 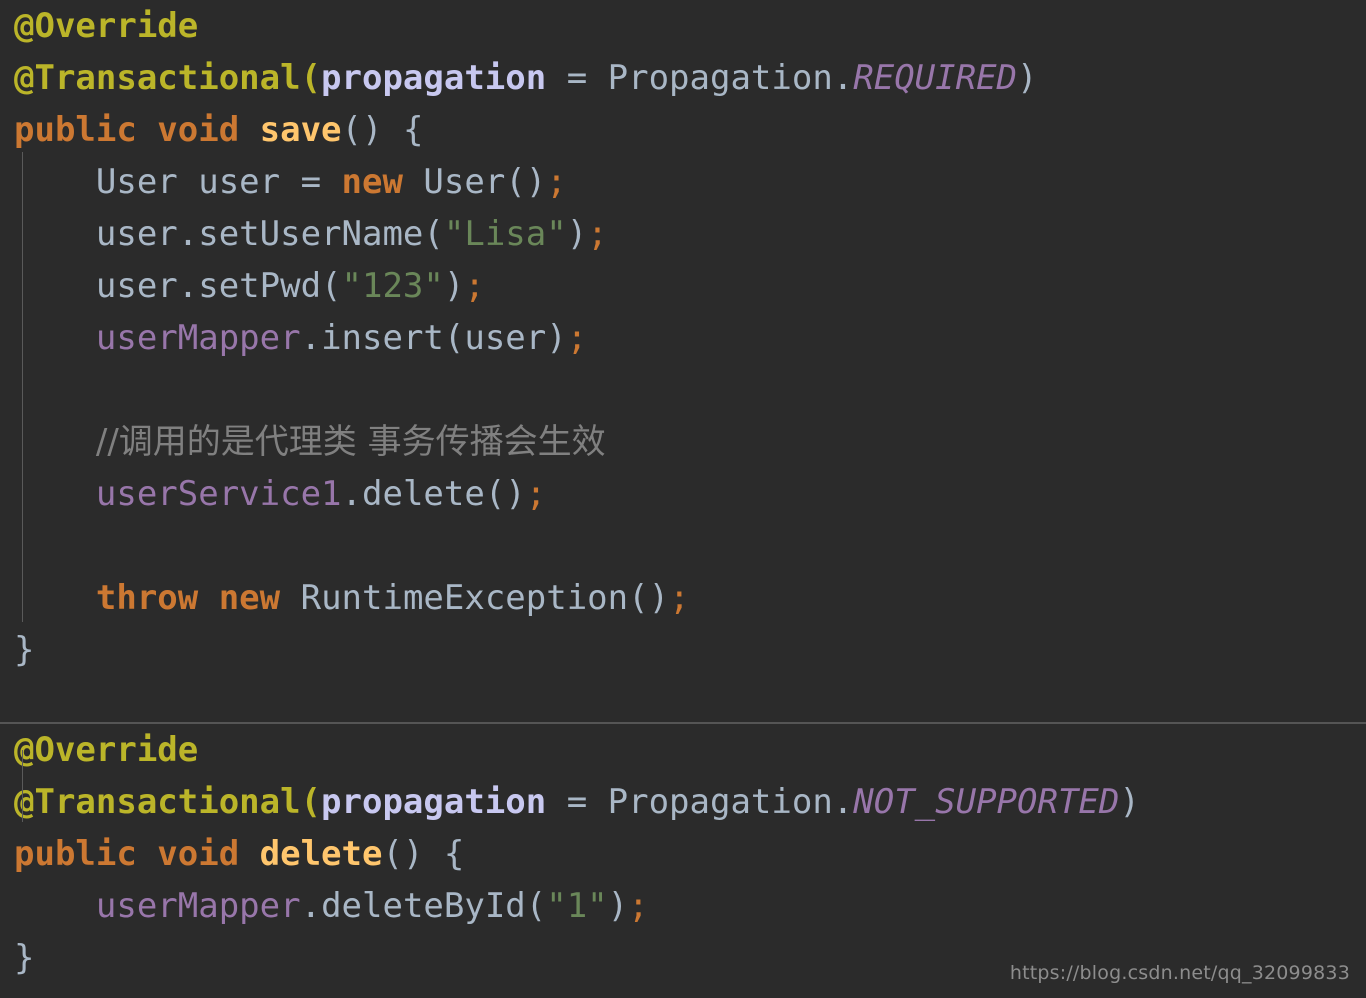 What do you see at coordinates (433, 338) in the screenshot?
I see `call-insert: .insert(user)` at bounding box center [433, 338].